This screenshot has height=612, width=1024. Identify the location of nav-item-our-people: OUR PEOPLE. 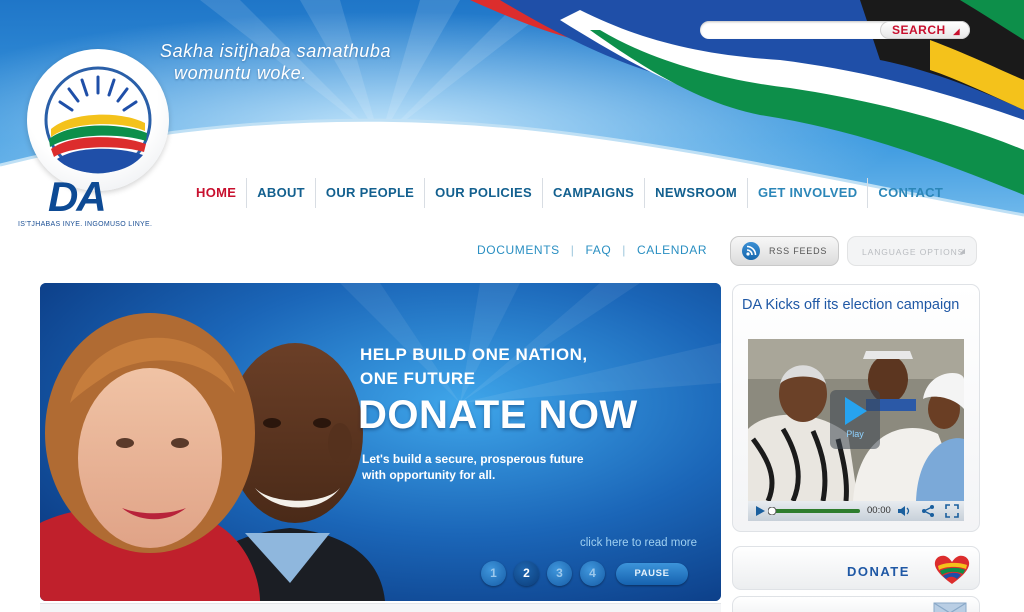
(369, 193).